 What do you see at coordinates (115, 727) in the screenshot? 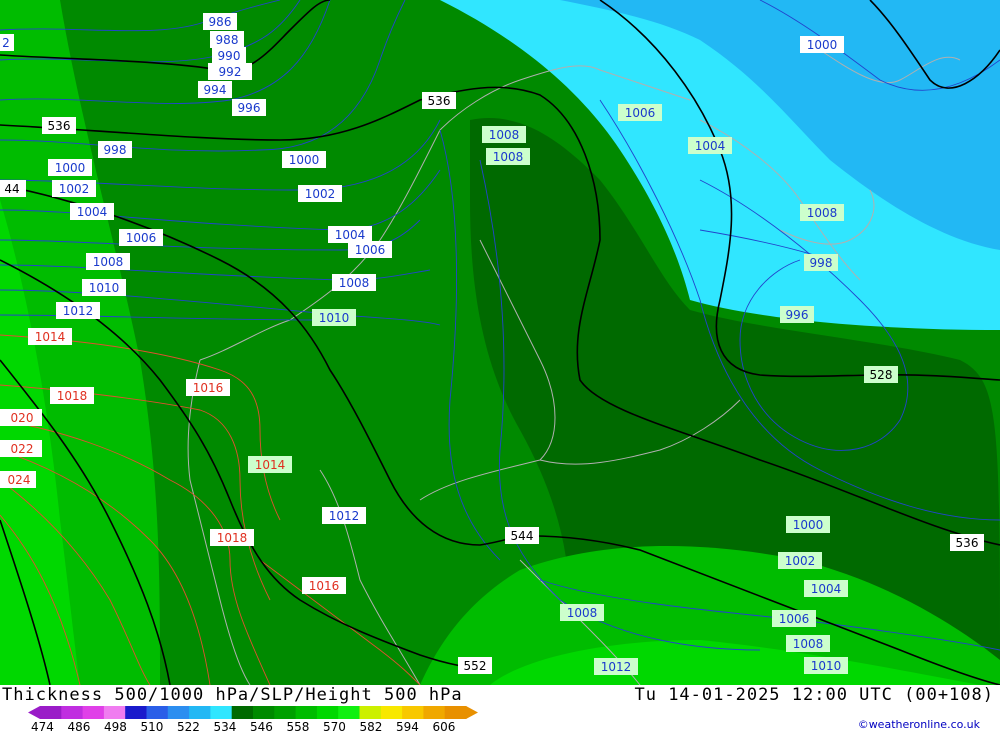
I see `legend-label: 498` at bounding box center [115, 727].